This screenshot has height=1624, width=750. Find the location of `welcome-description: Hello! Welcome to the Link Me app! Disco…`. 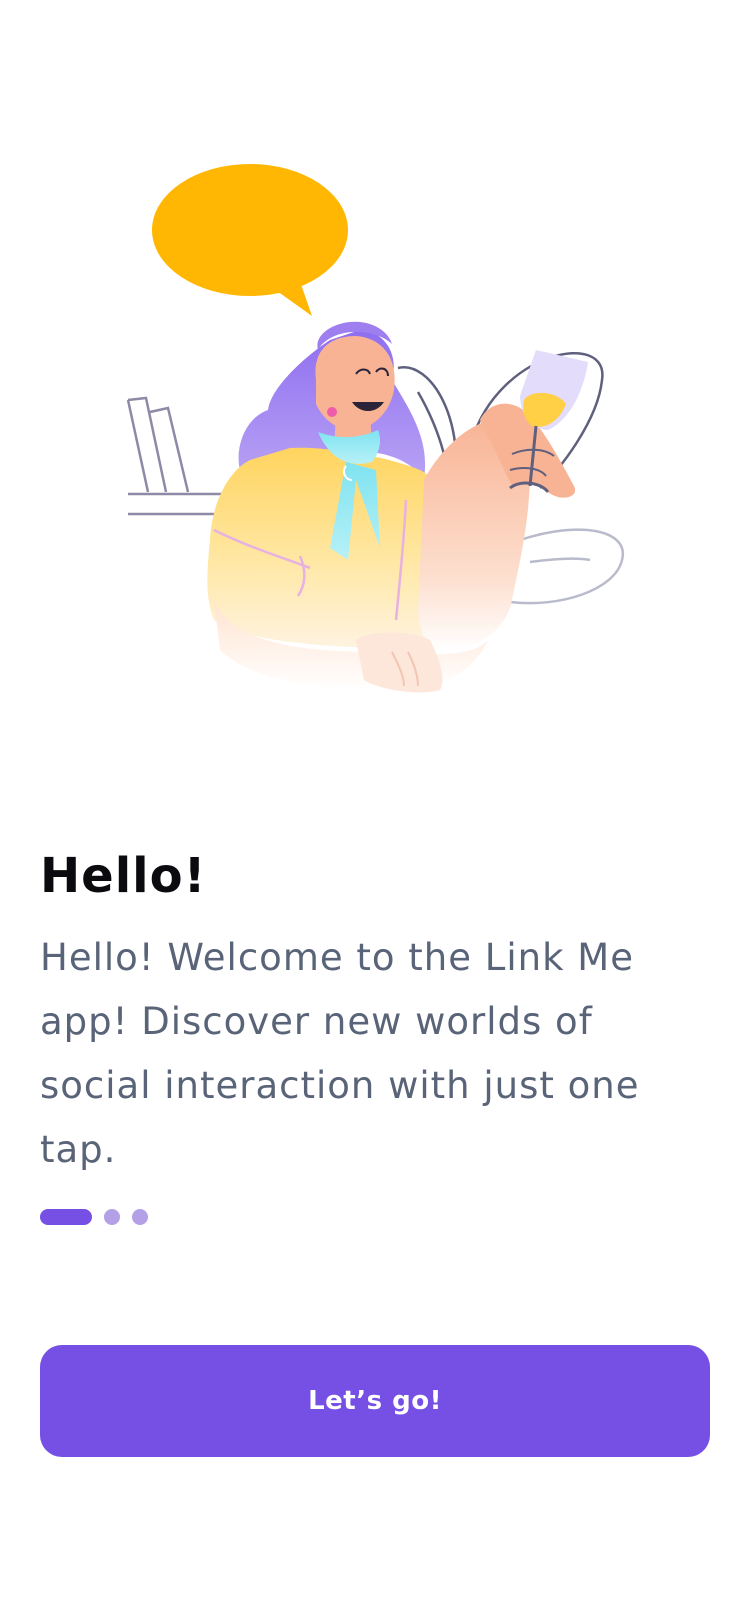

welcome-description: Hello! Welcome to the Link Me app! Disco… is located at coordinates (340, 1053).